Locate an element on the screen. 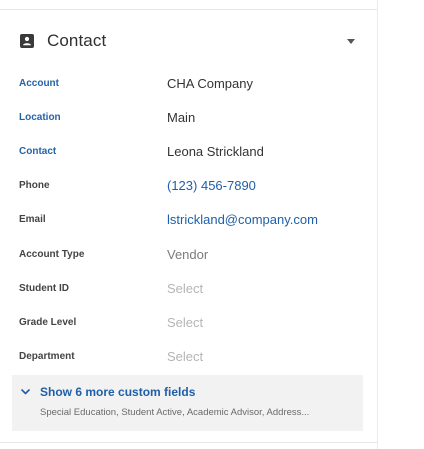  field-value: Vendor is located at coordinates (187, 254).